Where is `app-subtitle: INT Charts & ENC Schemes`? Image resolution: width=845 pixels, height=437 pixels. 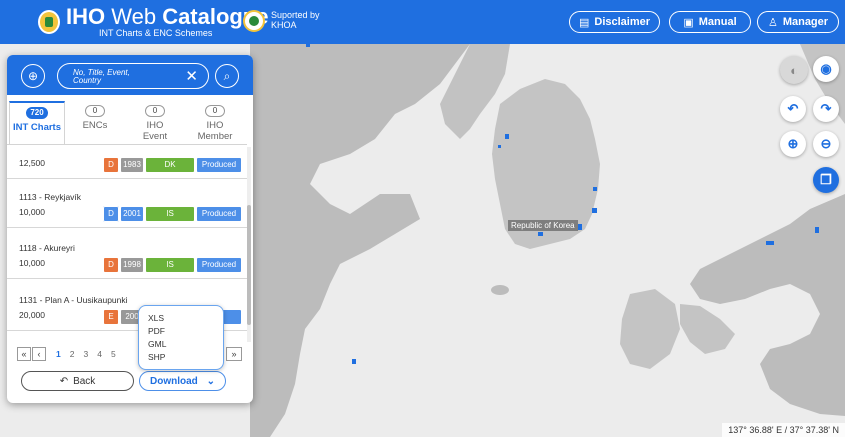
app-subtitle: INT Charts & ENC Schemes is located at coordinates (156, 33).